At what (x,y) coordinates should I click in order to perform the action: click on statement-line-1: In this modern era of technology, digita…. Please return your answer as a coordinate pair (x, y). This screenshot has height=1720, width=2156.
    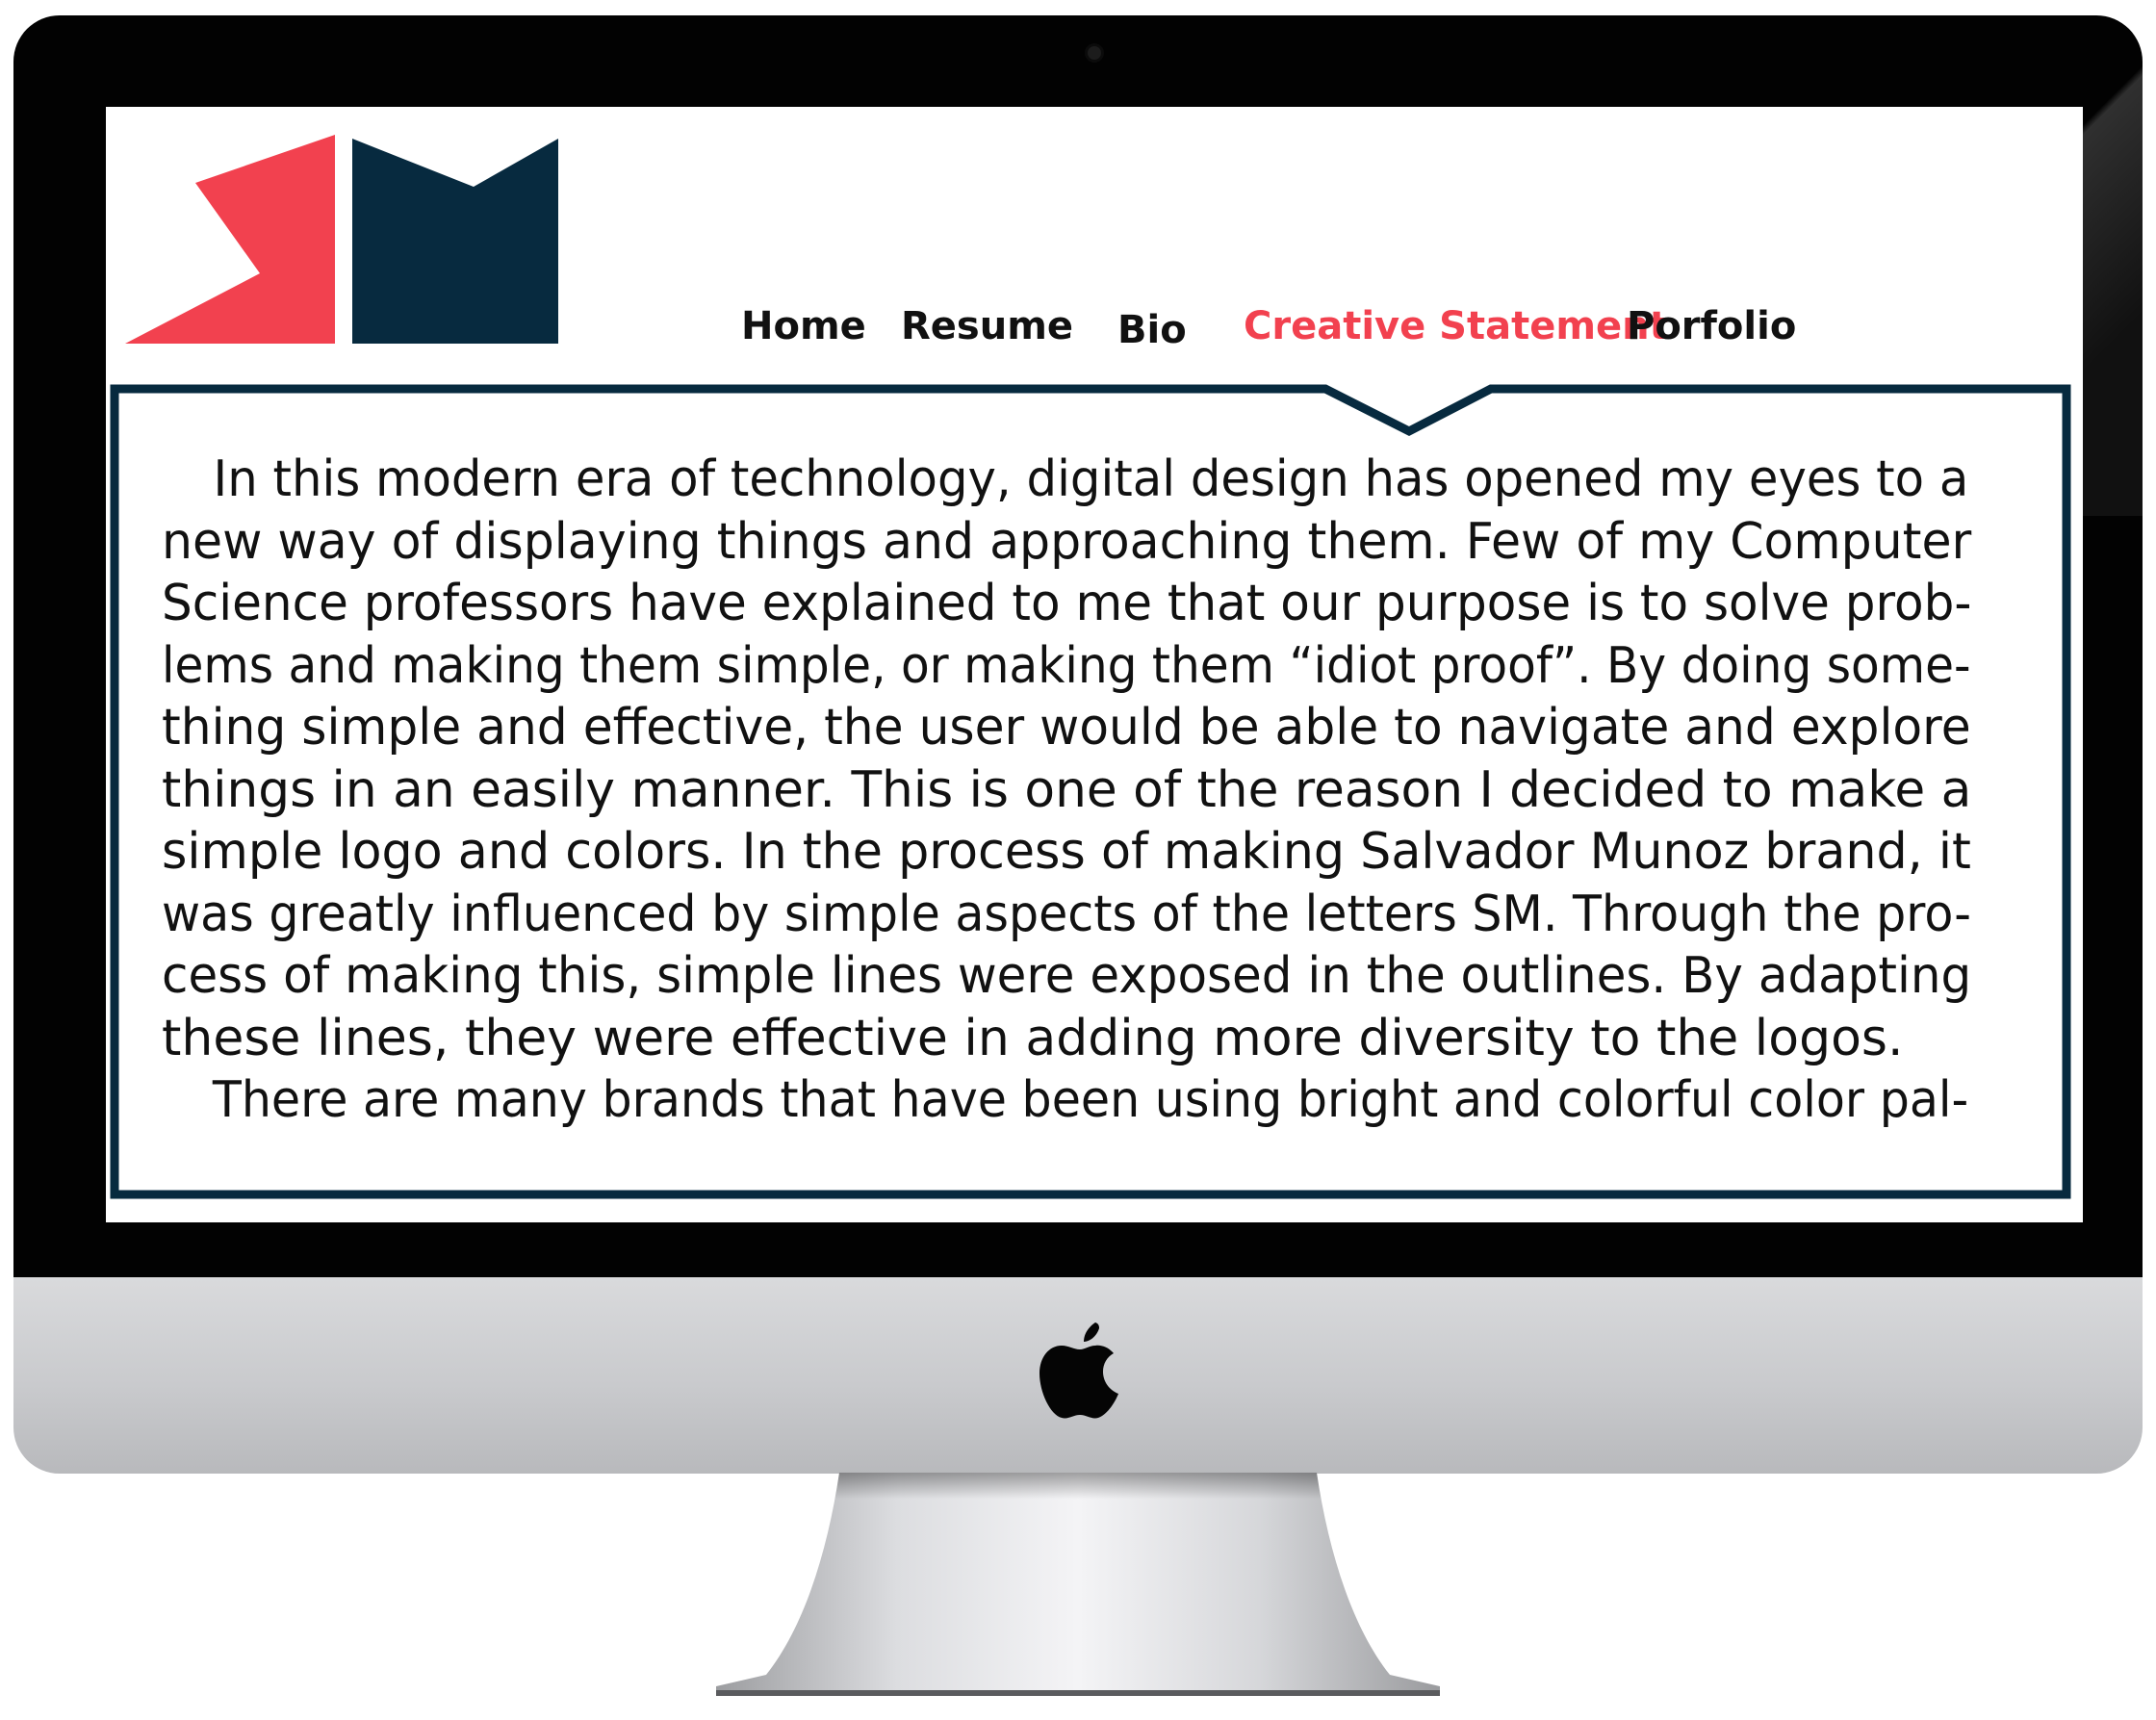
    Looking at the image, I should click on (1091, 479).